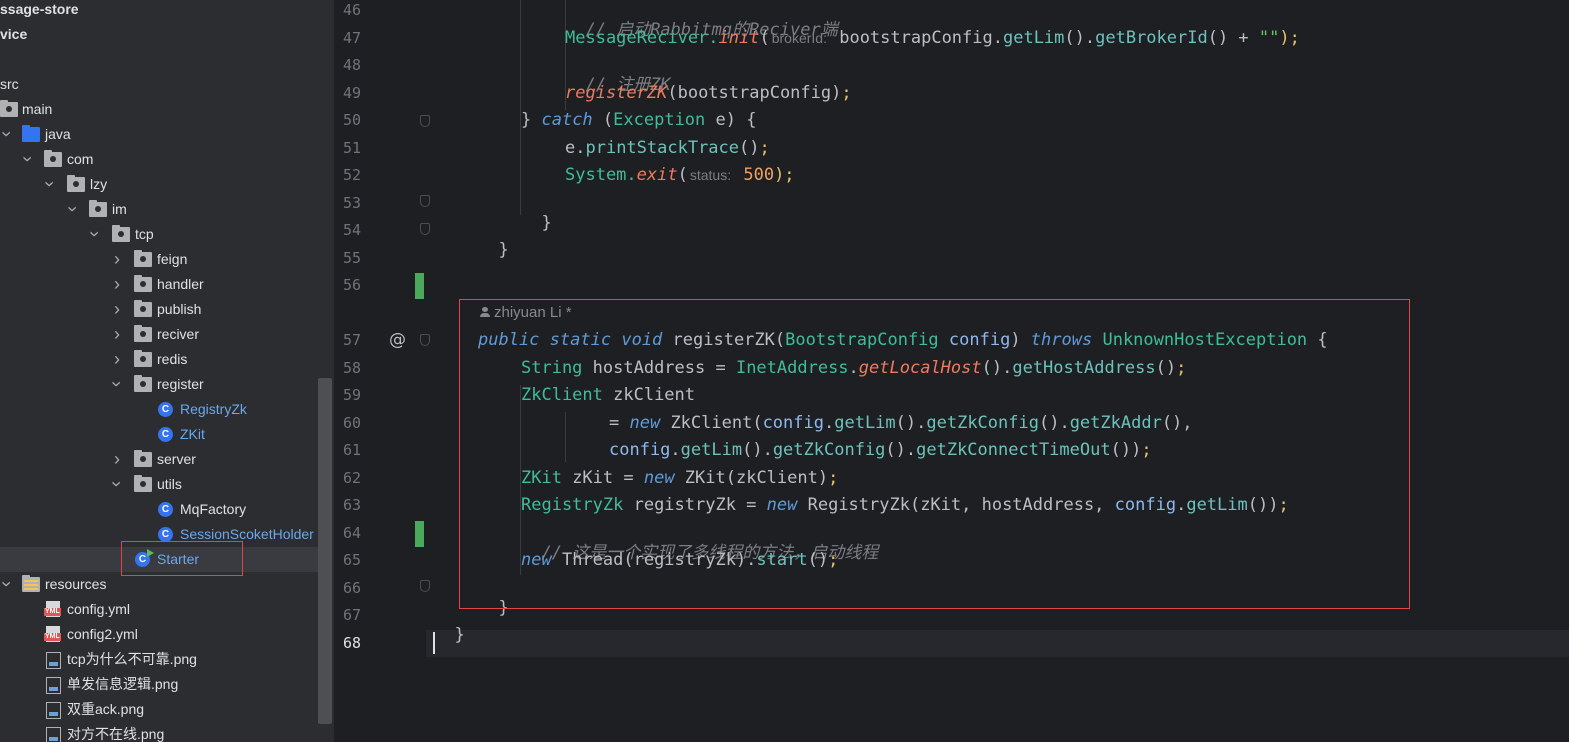  What do you see at coordinates (397, 340) in the screenshot?
I see `annotation-marker-icon: @` at bounding box center [397, 340].